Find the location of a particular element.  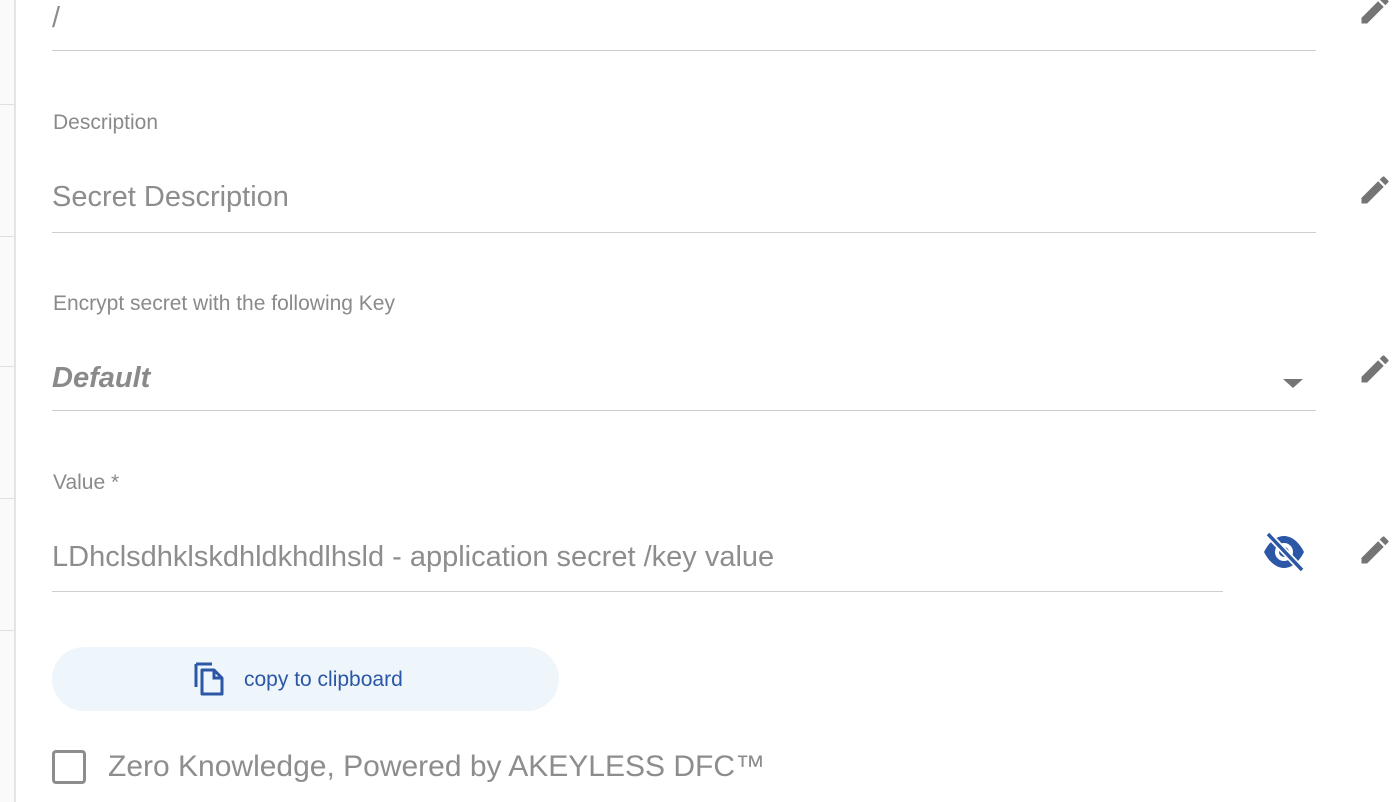

edit-path-button is located at coordinates (1375, 14).